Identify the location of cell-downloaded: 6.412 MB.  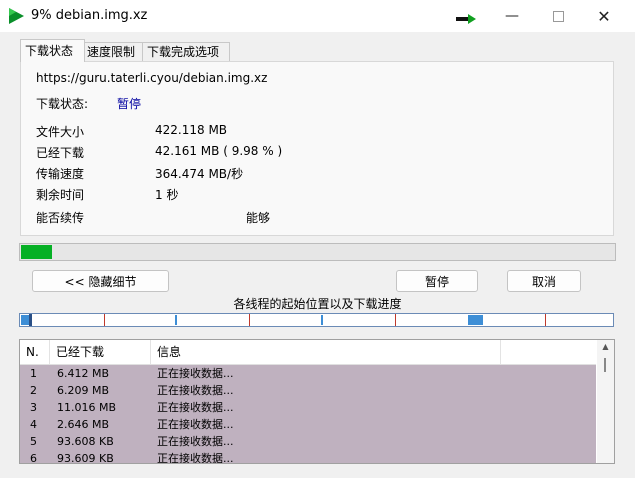
(83, 373).